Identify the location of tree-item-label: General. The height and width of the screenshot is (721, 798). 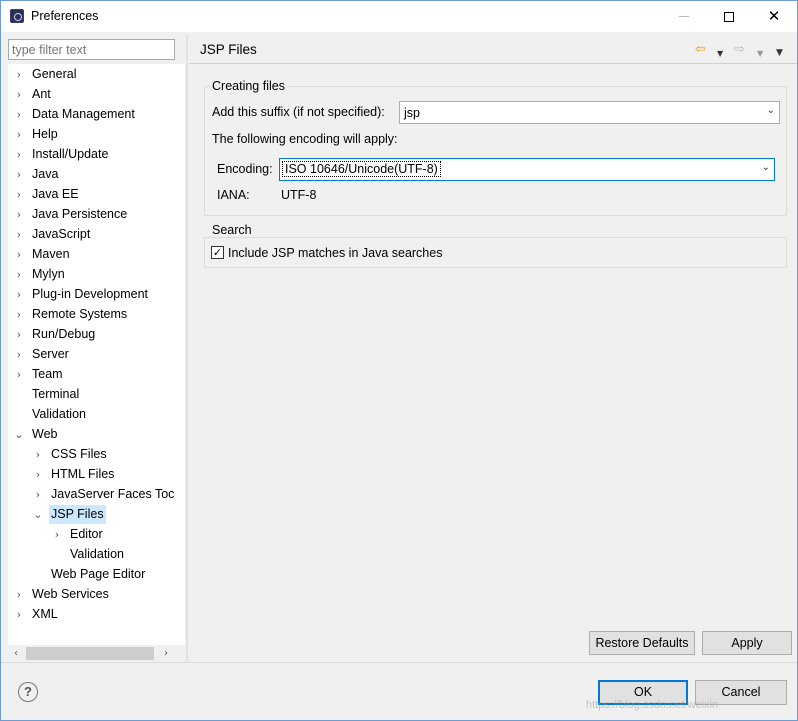
(54, 74).